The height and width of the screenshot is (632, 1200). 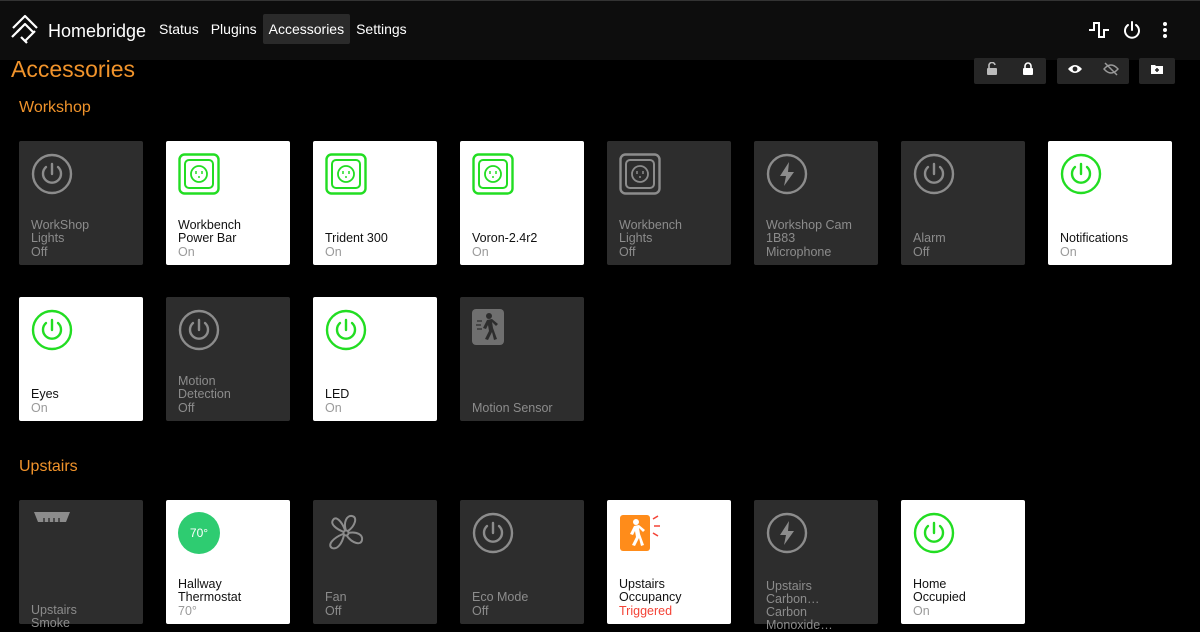 What do you see at coordinates (375, 359) in the screenshot?
I see `tile-led: LED On` at bounding box center [375, 359].